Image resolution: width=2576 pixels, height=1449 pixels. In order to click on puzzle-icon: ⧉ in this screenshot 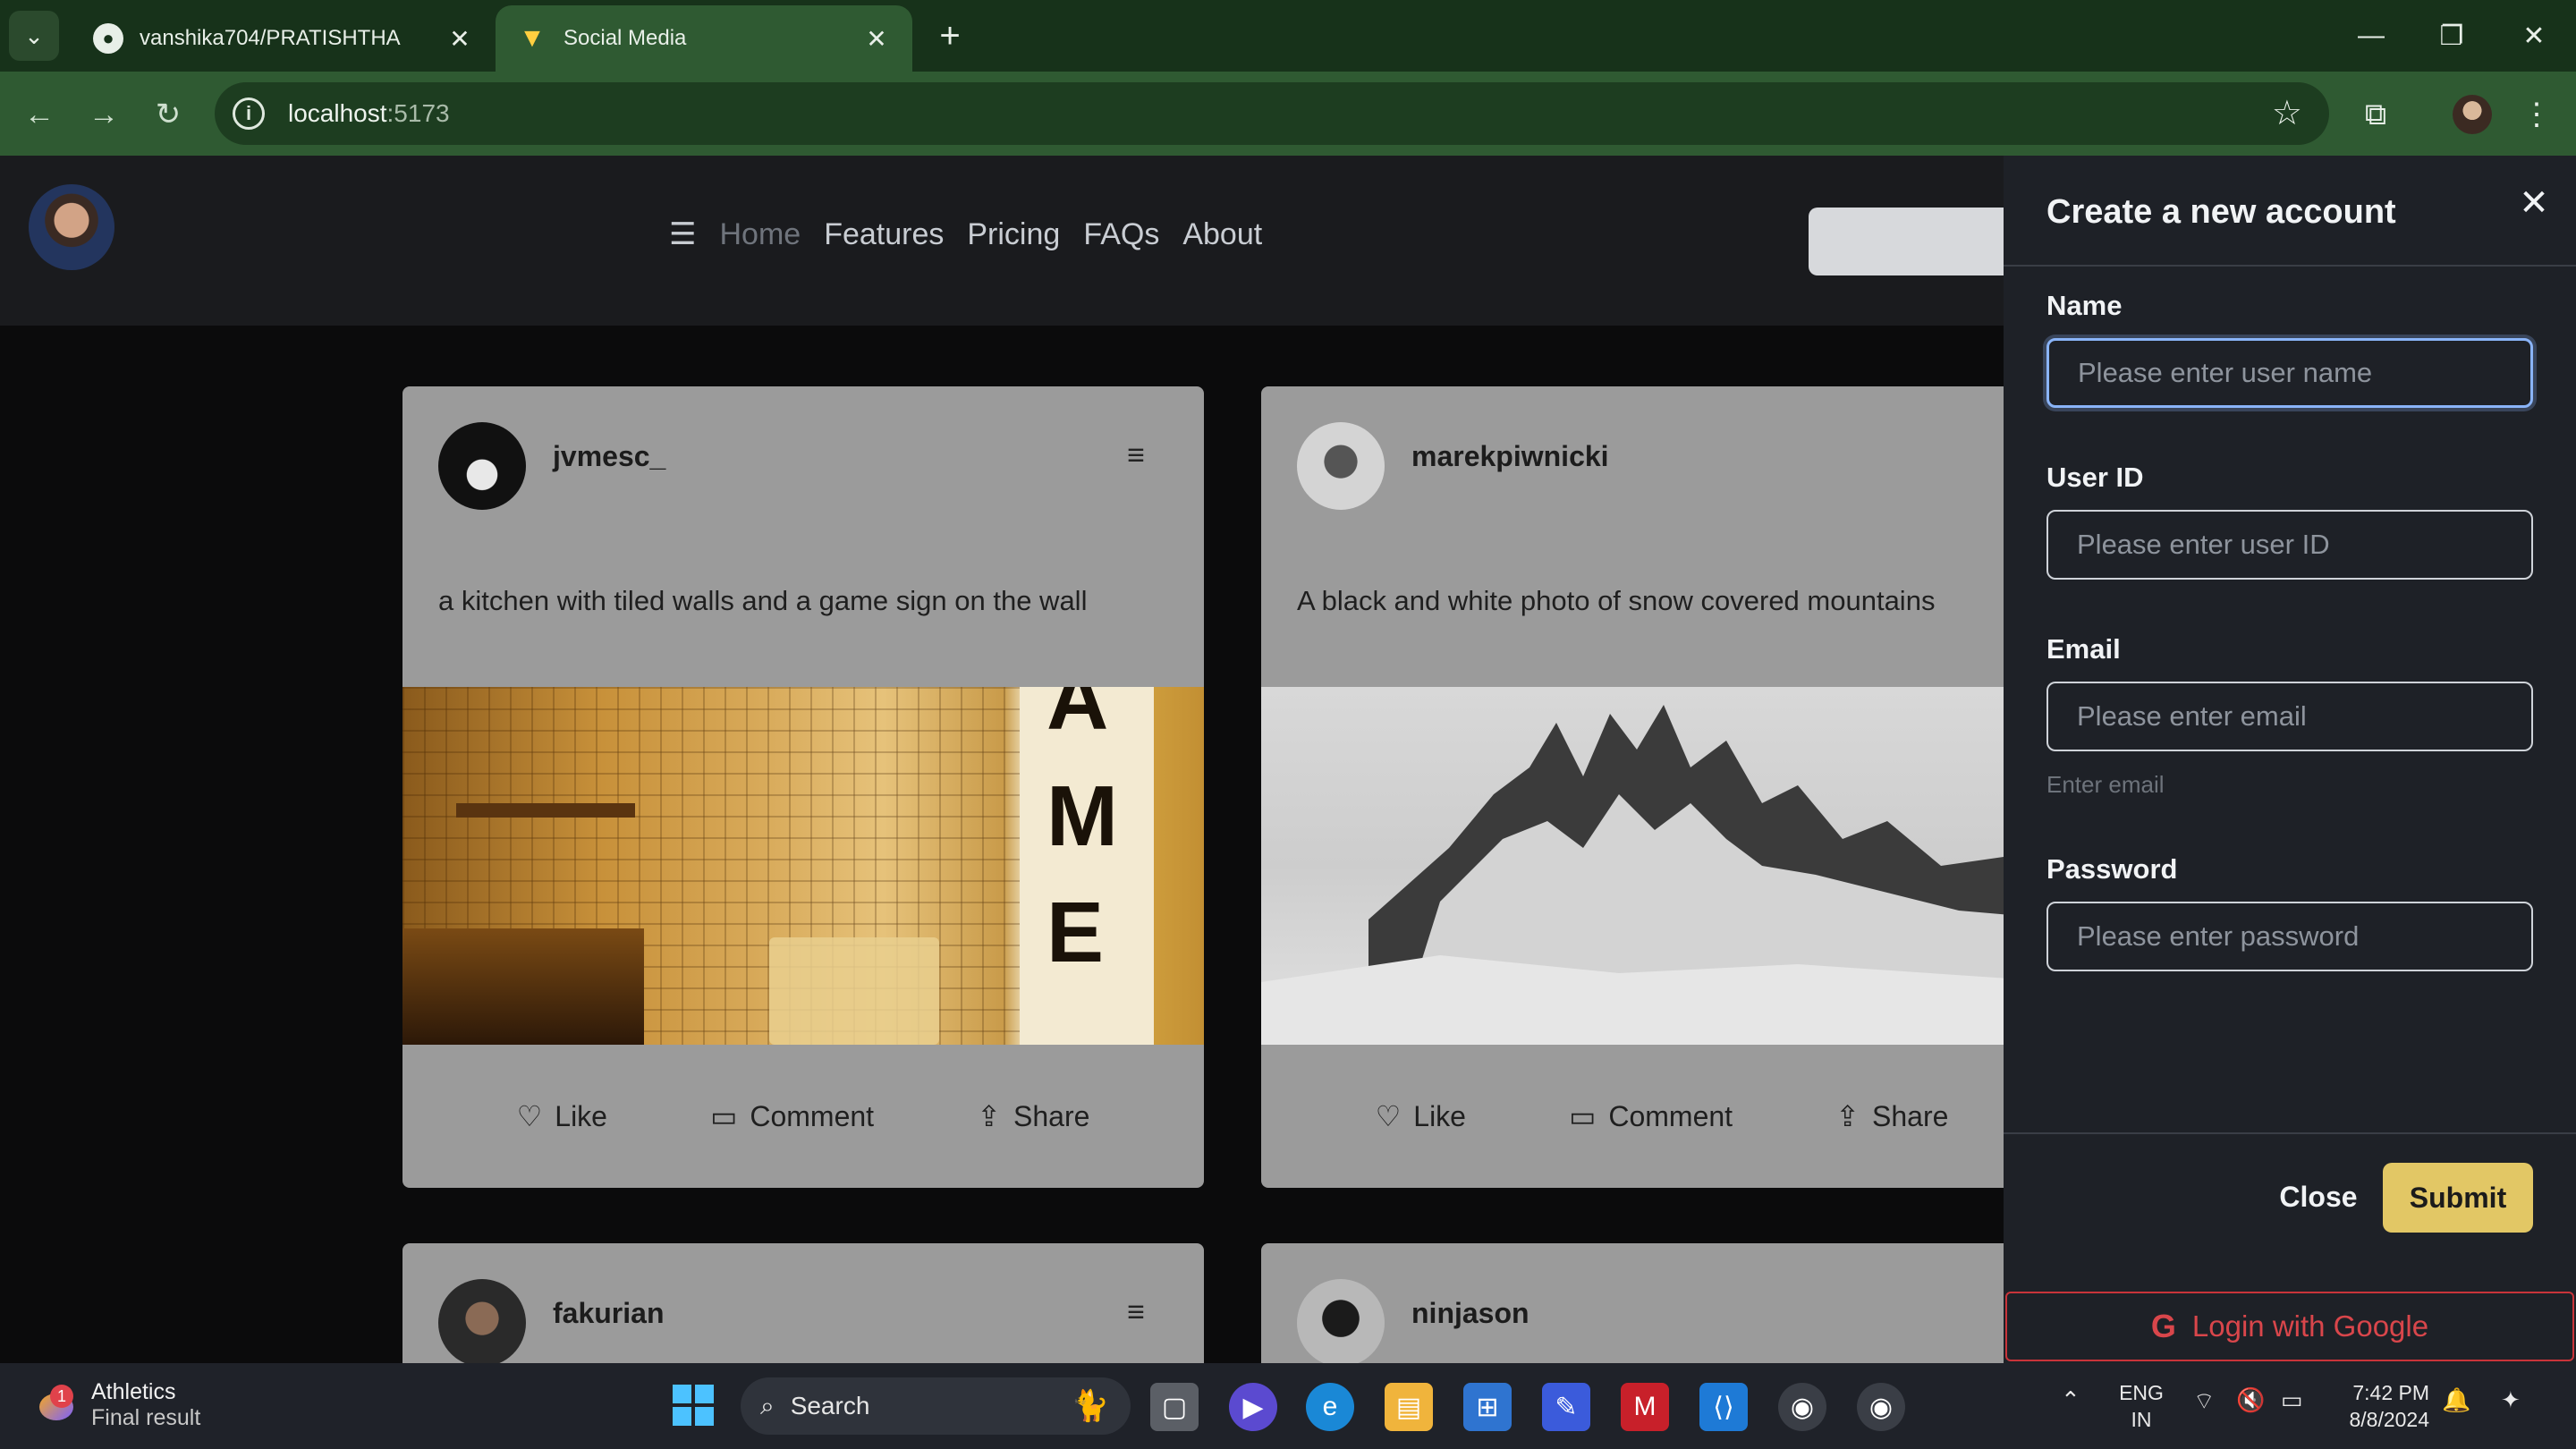, I will do `click(2375, 114)`.